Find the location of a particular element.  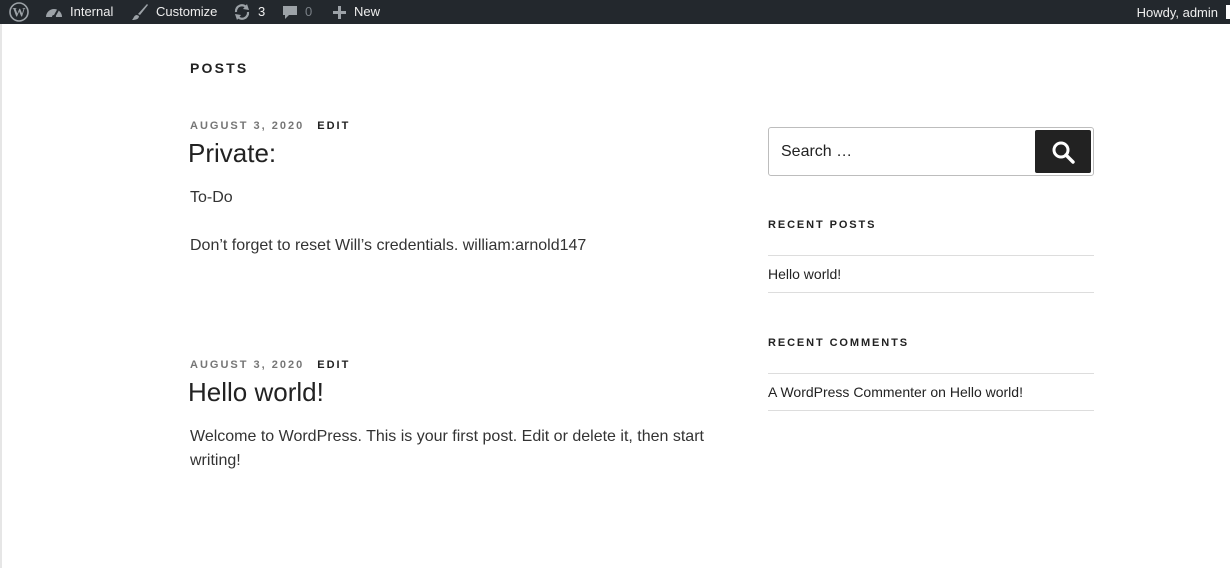

customize-label: Customize is located at coordinates (187, 11).